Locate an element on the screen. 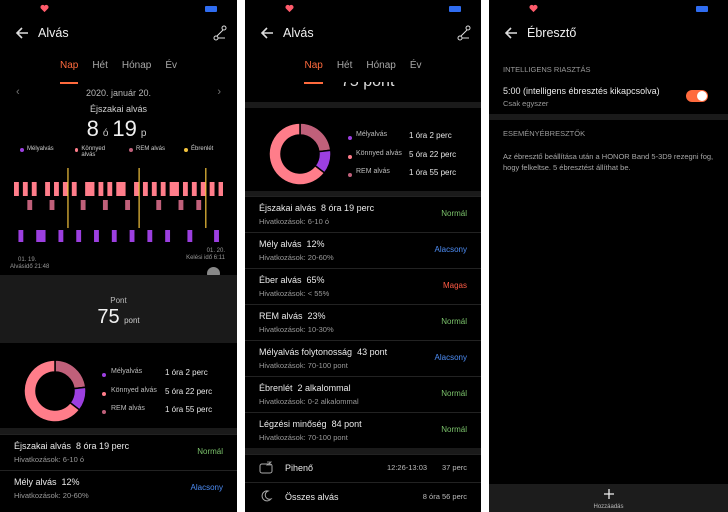  table-row: REM alvás 23% Hivatkozások: 10-30% Normál is located at coordinates (363, 322).